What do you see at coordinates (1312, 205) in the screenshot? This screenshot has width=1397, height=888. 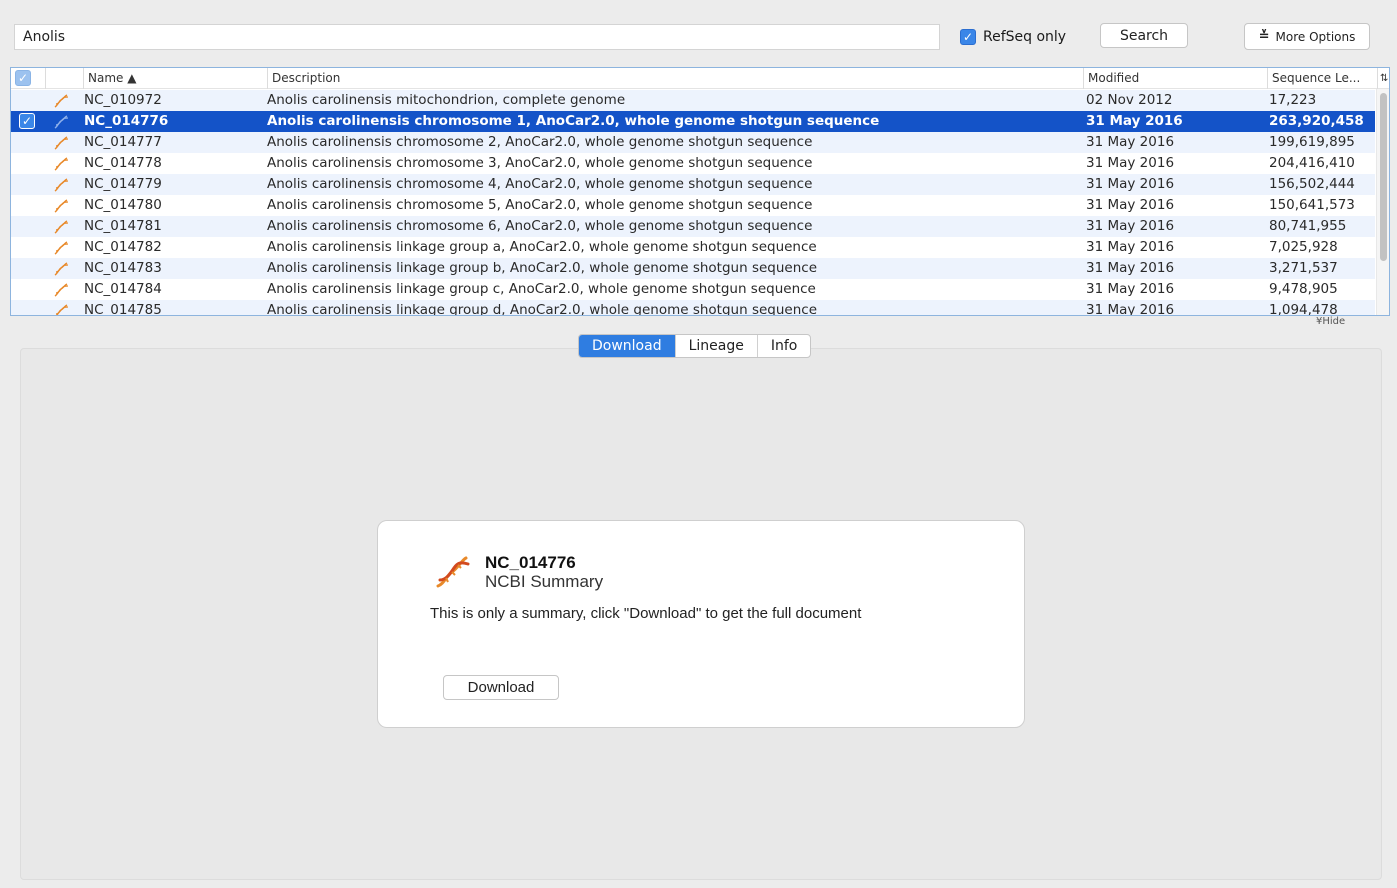 I see `cell-sequence-length: 150,641,573` at bounding box center [1312, 205].